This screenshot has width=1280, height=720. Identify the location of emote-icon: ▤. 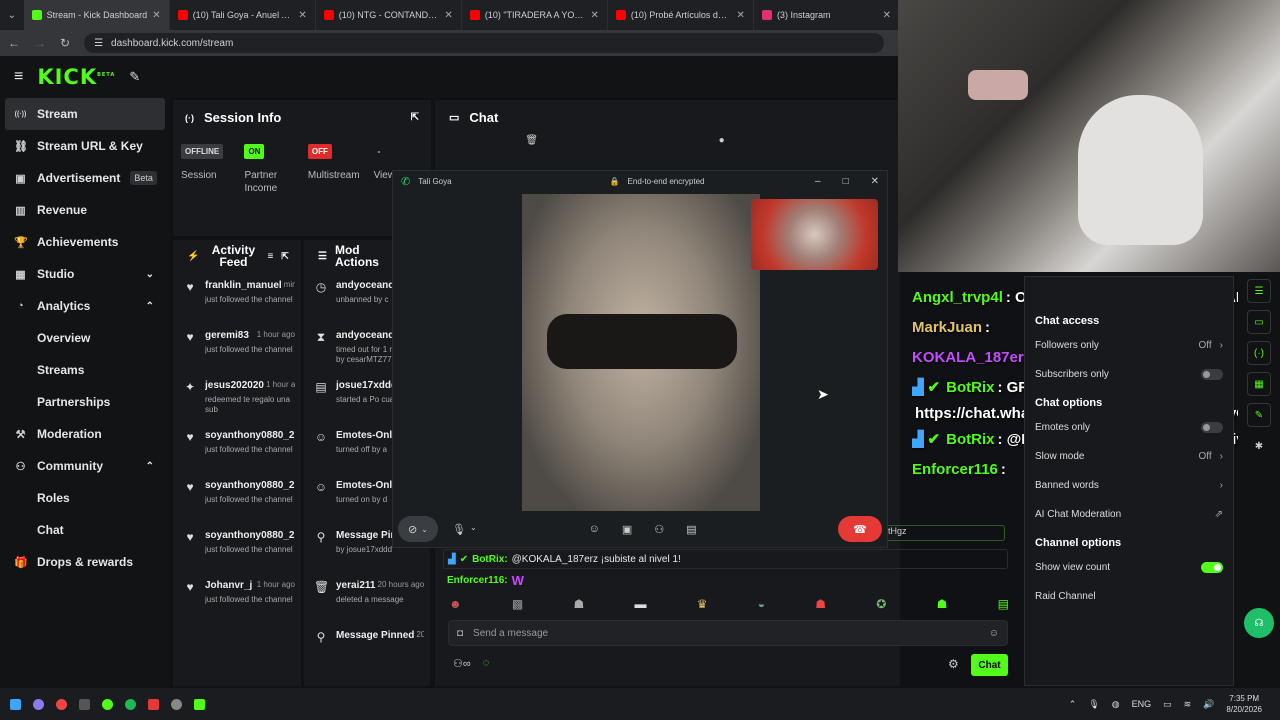
(1003, 604).